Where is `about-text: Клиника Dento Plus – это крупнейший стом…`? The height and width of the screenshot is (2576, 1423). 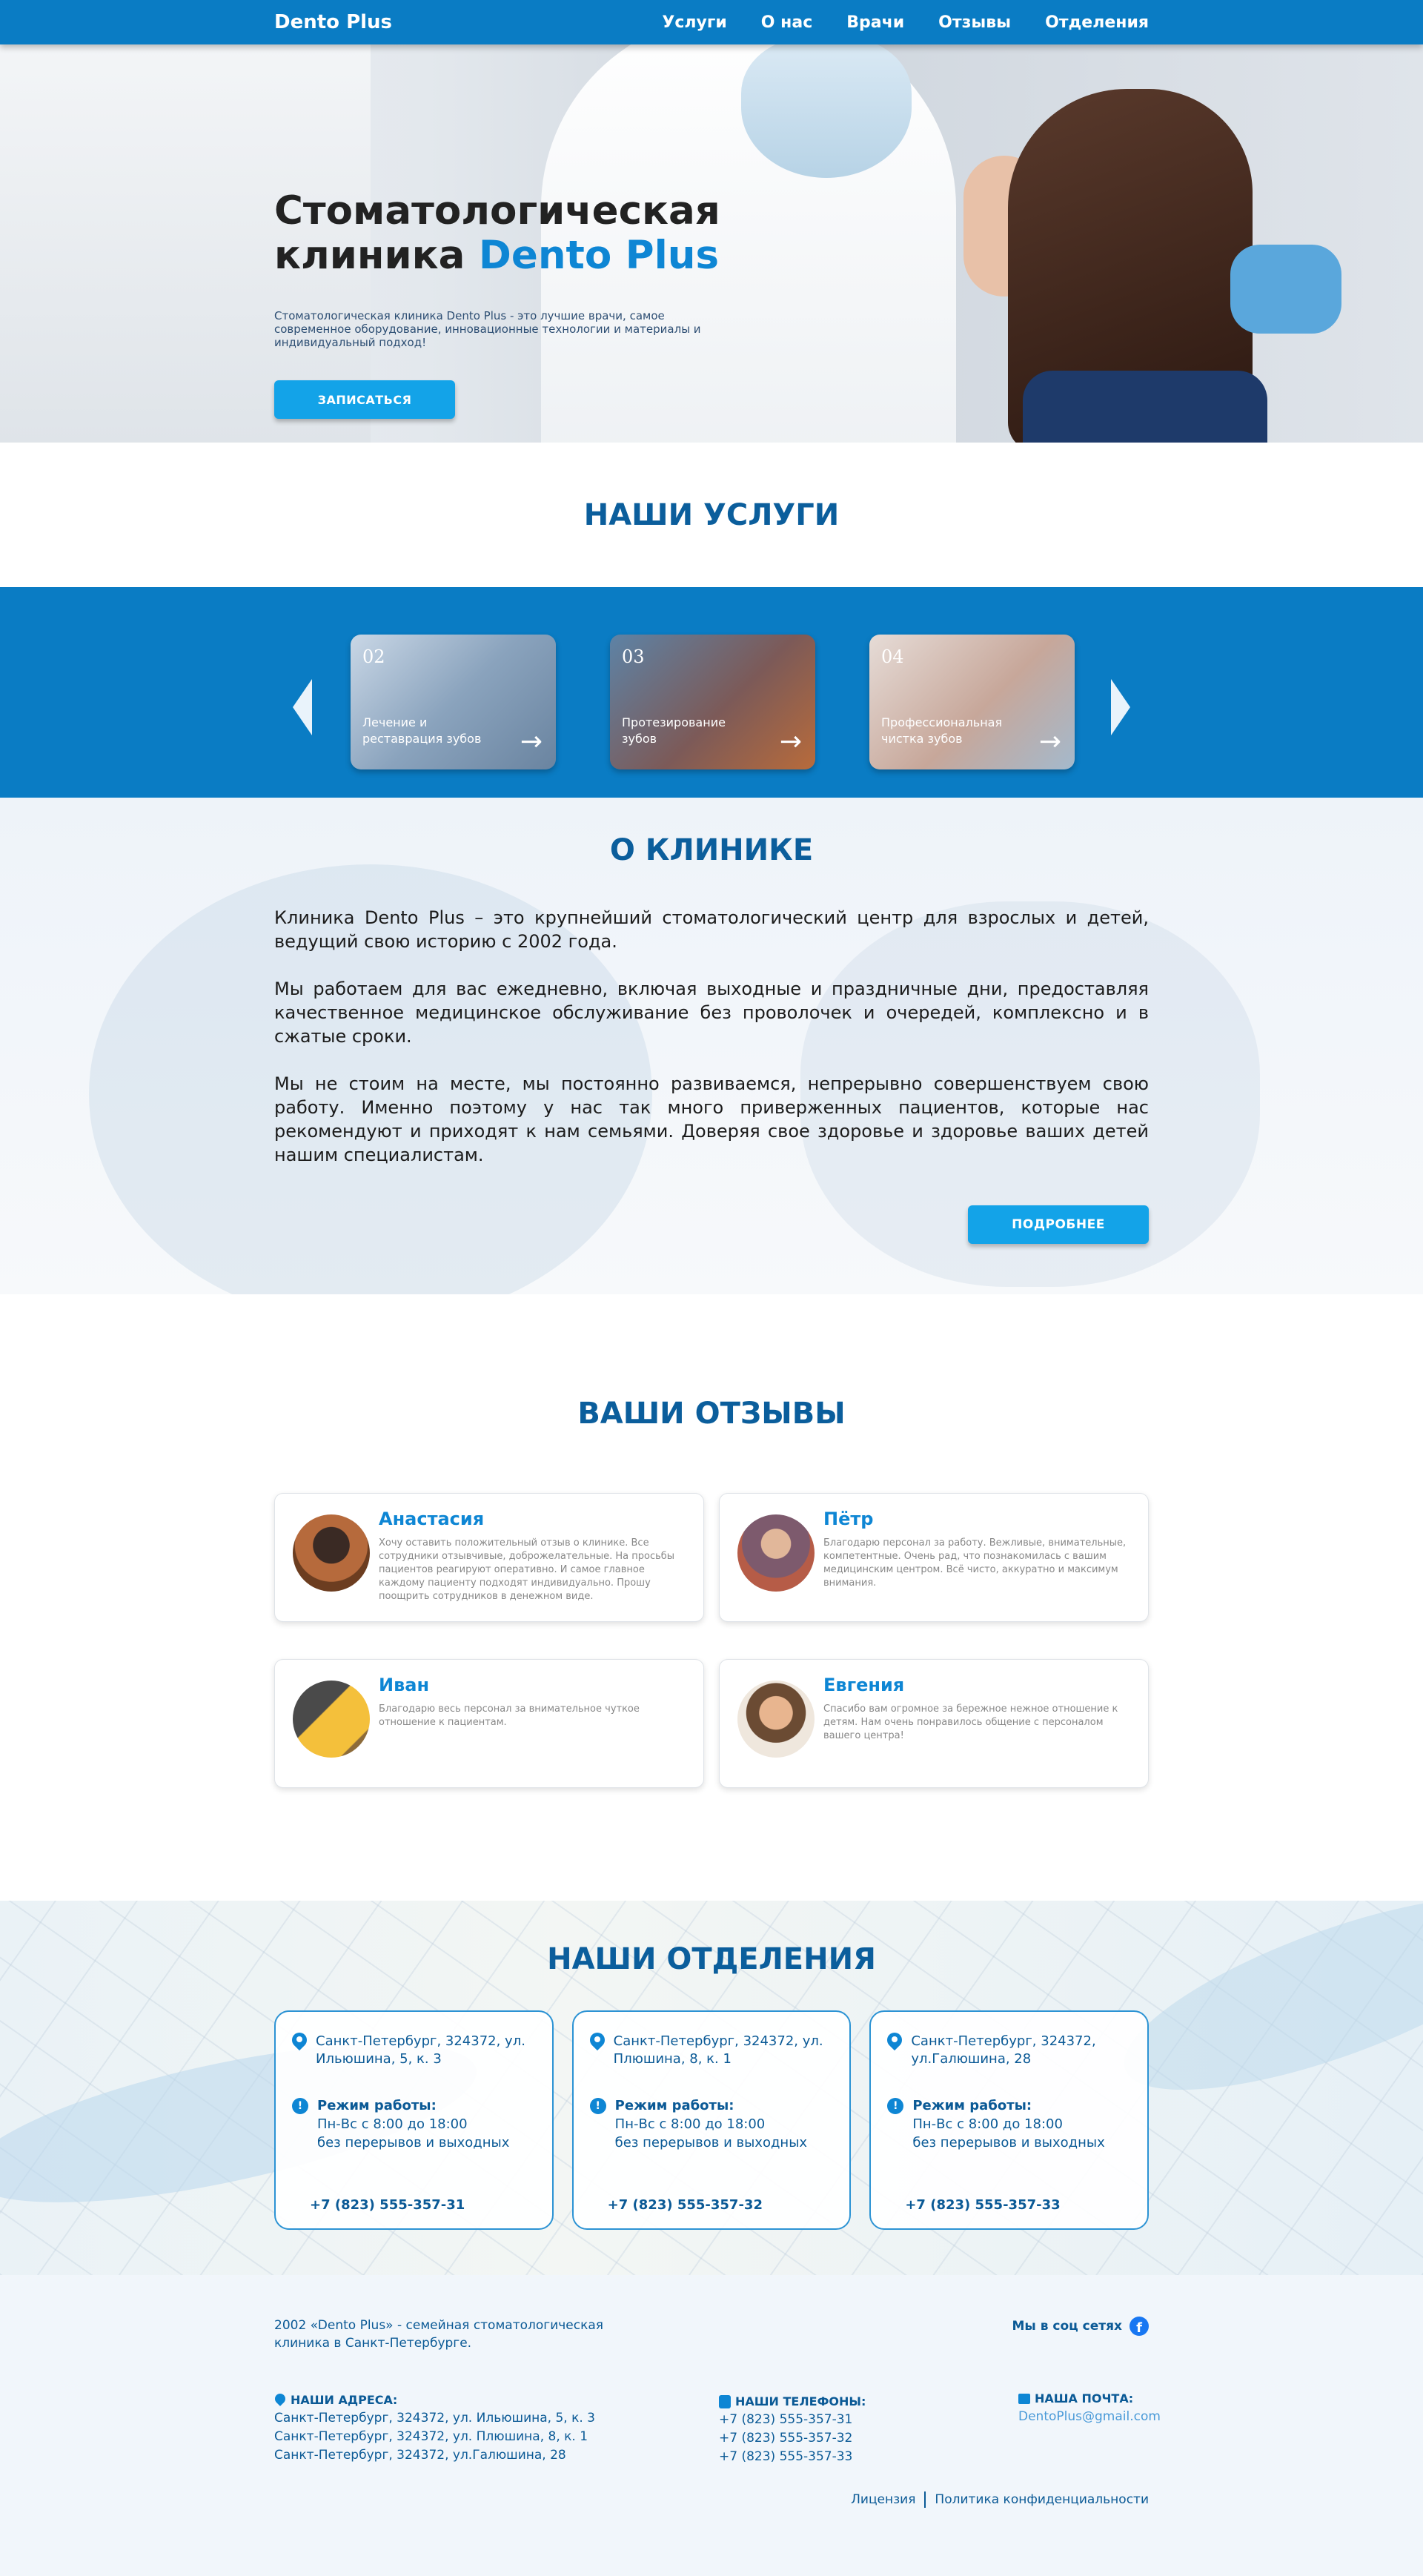 about-text: Клиника Dento Plus – это крупнейший стом… is located at coordinates (711, 1036).